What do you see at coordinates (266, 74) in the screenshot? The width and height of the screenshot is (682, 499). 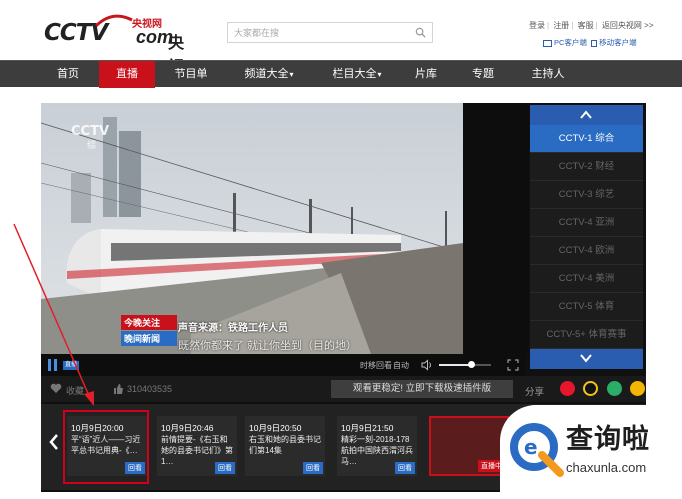 I see `nav-label: 频道大全` at bounding box center [266, 74].